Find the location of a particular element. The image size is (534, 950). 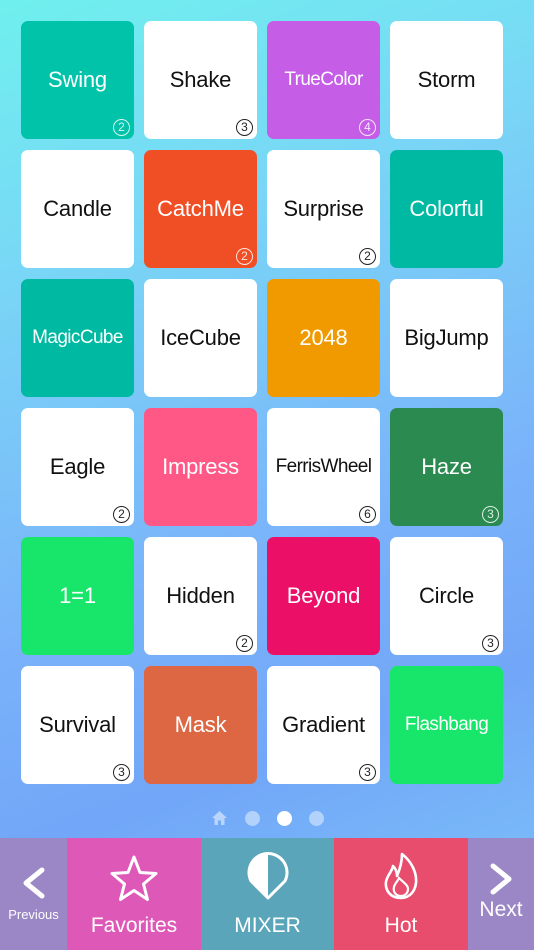

effect-tile-colorful: Colorful is located at coordinates (446, 209).